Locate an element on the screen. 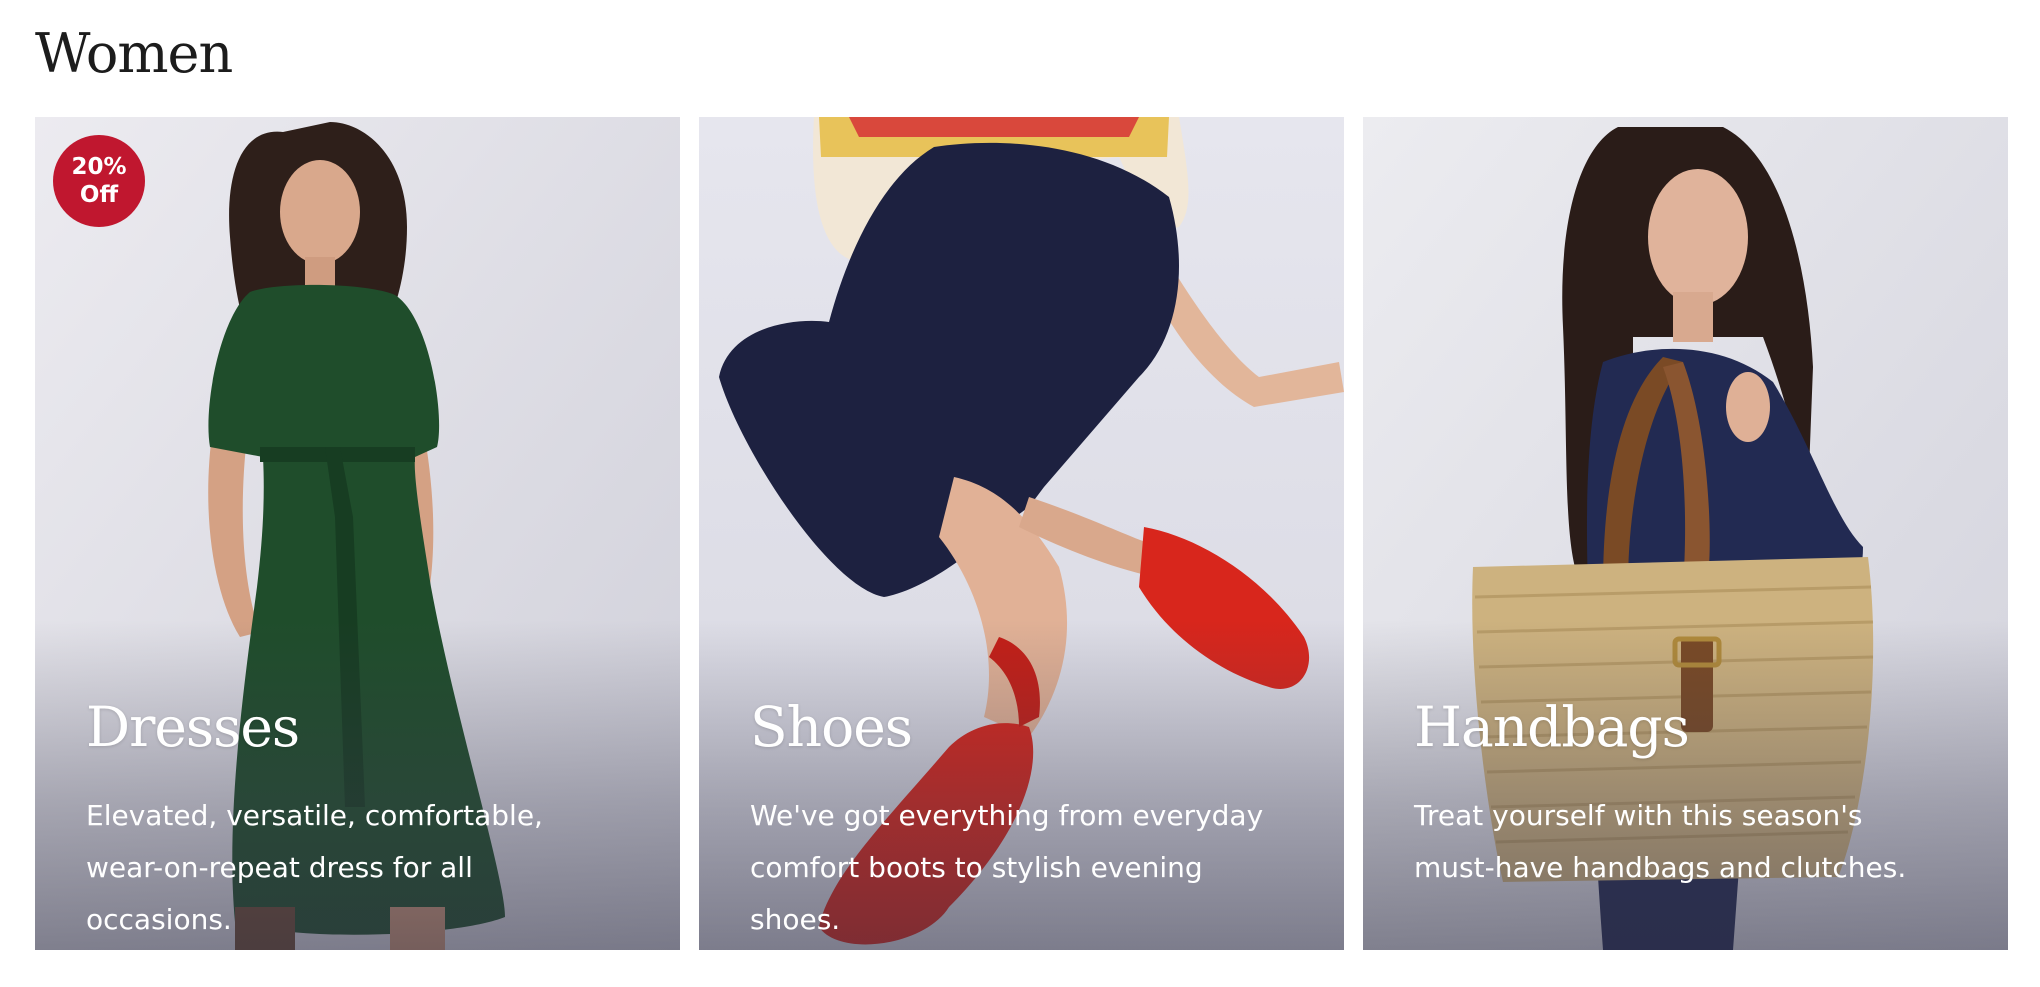 Image resolution: width=2040 pixels, height=987 pixels. card-title-dresses: Dresses is located at coordinates (193, 727).